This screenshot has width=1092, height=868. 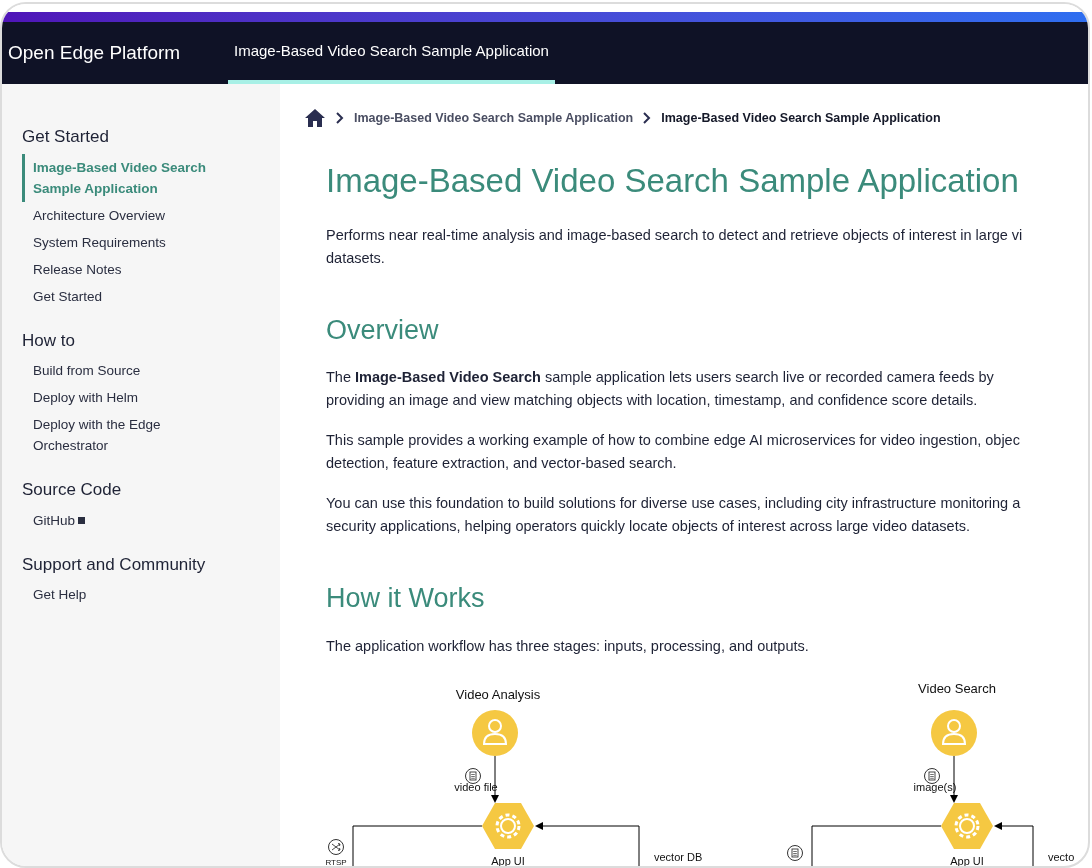 What do you see at coordinates (660, 389) in the screenshot?
I see `paragraph: The Image-Based Video Search sample application lets users search live or recorded camera feeds by providing an image and view matching objects with location, timestamp, and confidence score details.` at bounding box center [660, 389].